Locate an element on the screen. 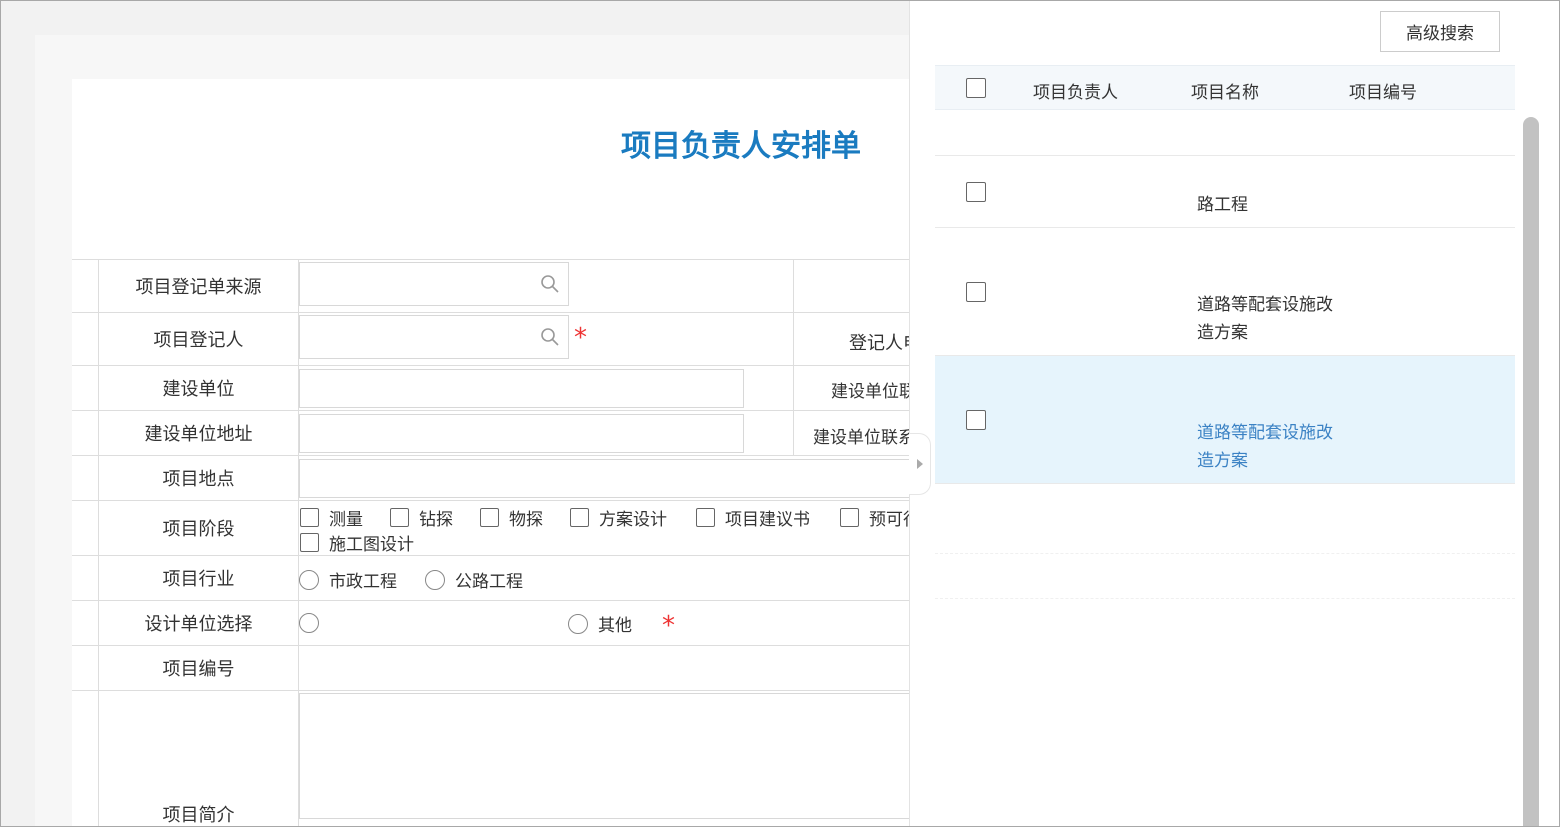  row-construction-address: 建设单位地址 建设单位联系 is located at coordinates (502, 433).